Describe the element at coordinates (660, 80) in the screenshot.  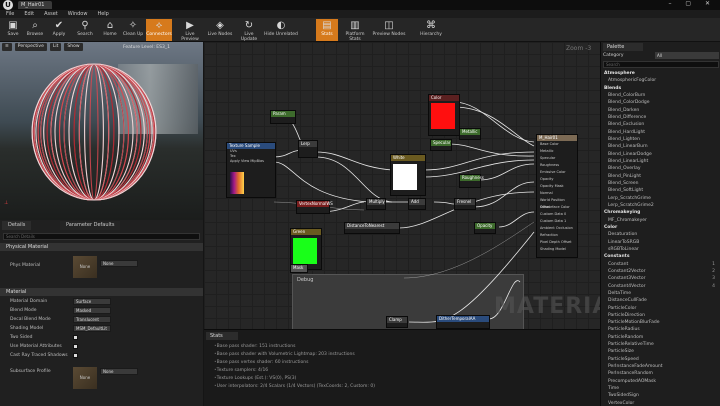
I see `palette-item: AtmosphericFogColor` at that location.